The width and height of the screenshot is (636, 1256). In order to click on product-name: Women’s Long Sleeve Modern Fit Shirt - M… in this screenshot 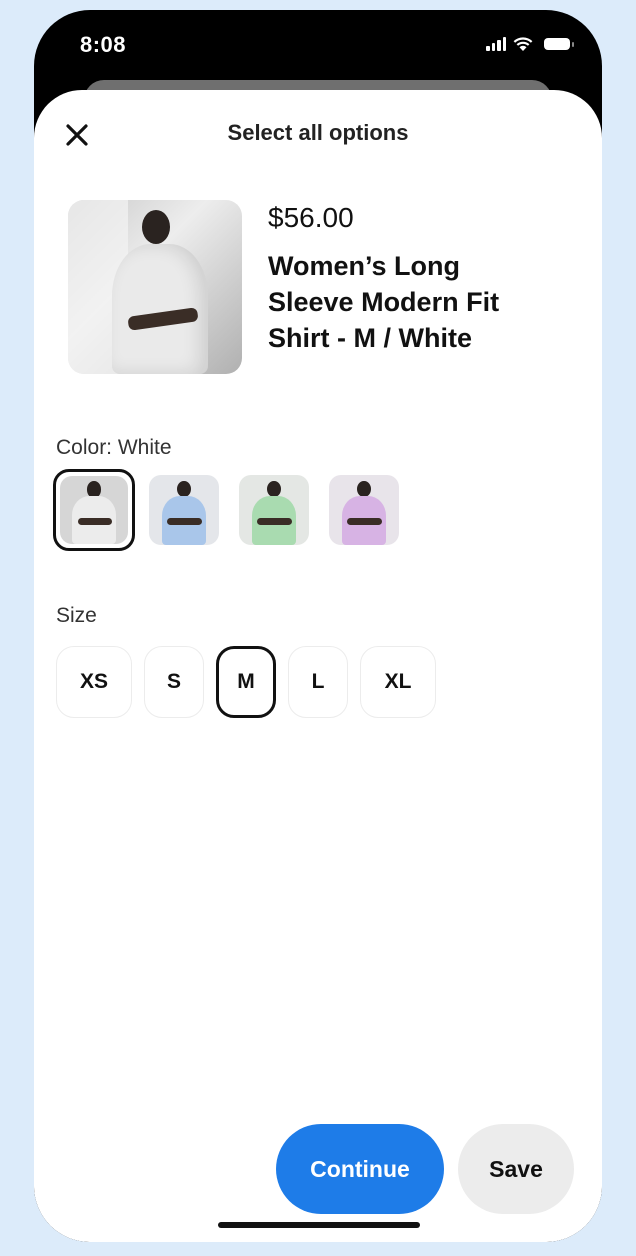, I will do `click(384, 302)`.